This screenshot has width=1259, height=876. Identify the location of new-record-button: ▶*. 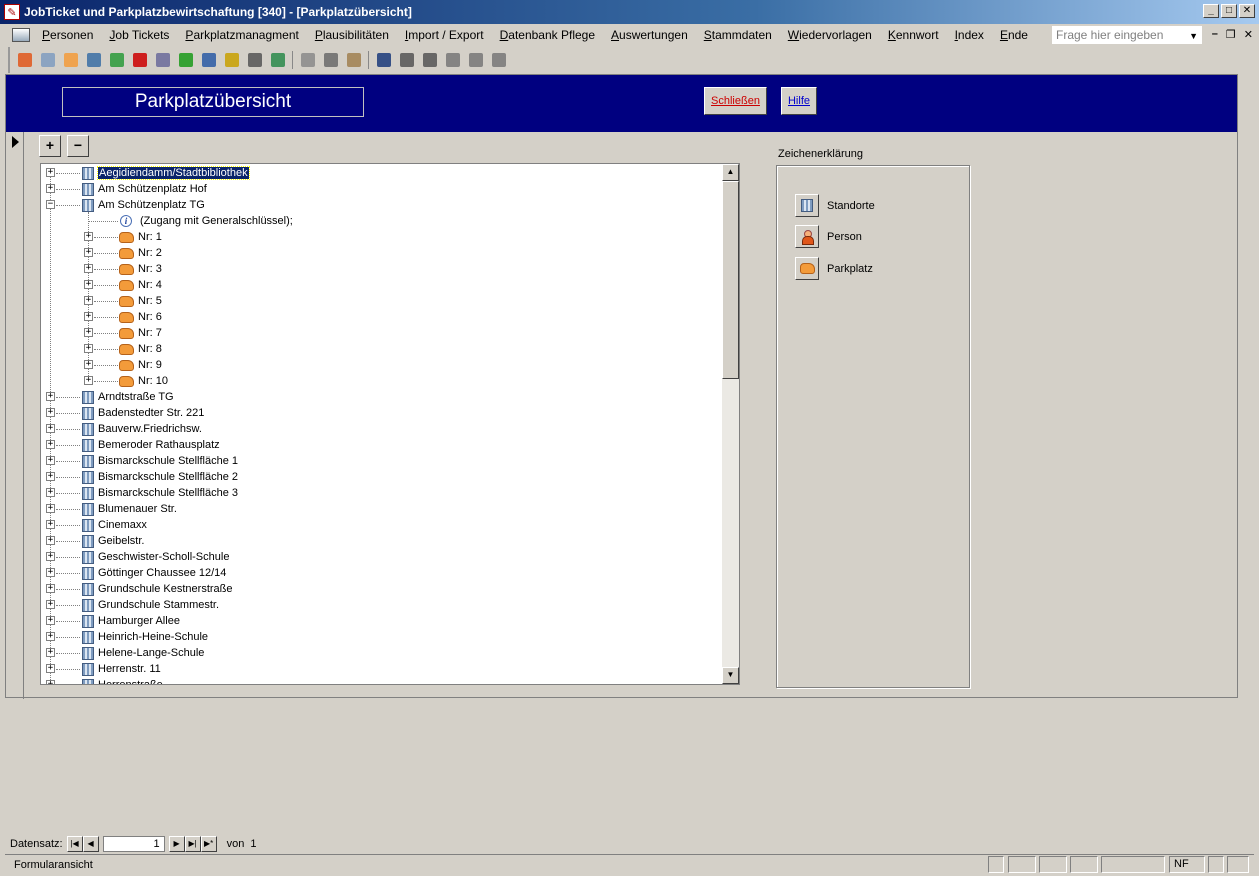
(208, 844).